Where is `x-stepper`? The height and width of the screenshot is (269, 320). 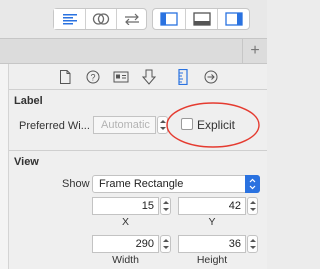
x-stepper is located at coordinates (165, 206).